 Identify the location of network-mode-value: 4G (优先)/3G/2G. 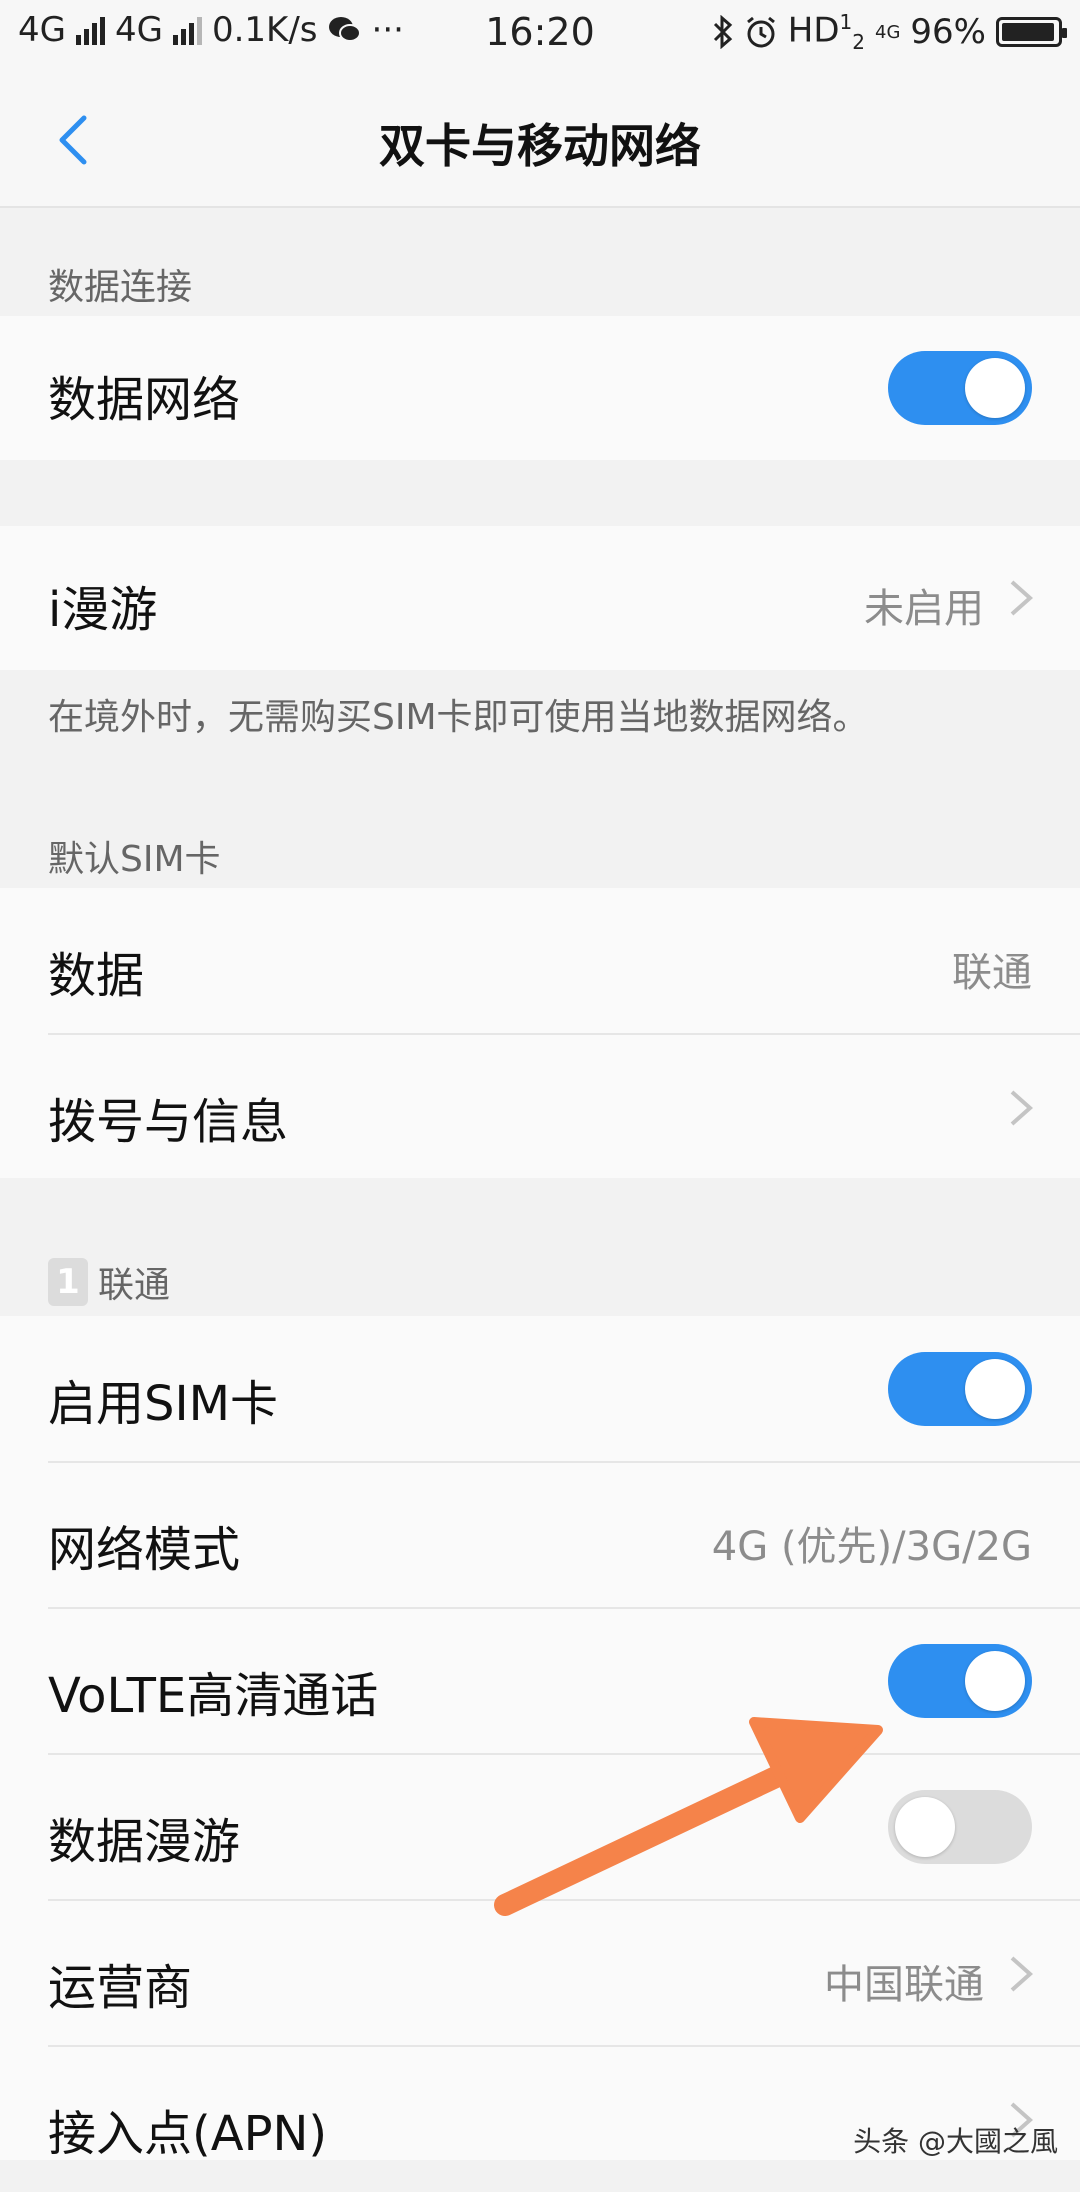
(871, 1547).